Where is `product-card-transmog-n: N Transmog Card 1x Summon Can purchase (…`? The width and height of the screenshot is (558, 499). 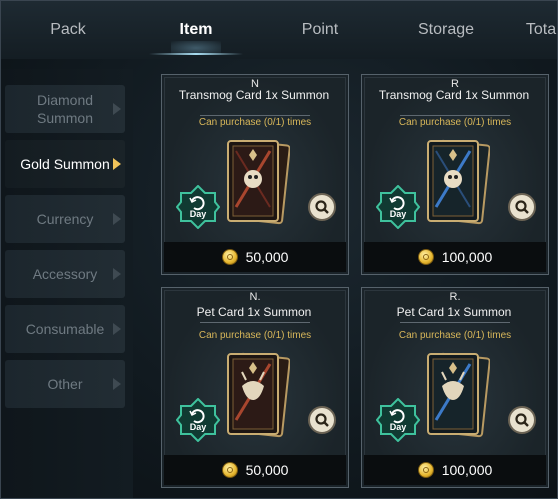
product-card-transmog-n: N Transmog Card 1x Summon Can purchase (… is located at coordinates (255, 174).